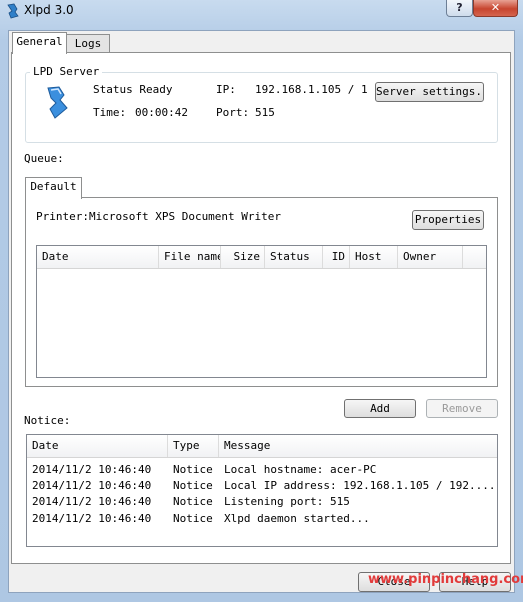  What do you see at coordinates (311, 89) in the screenshot?
I see `ip-value: 192.168.1.105 / 1` at bounding box center [311, 89].